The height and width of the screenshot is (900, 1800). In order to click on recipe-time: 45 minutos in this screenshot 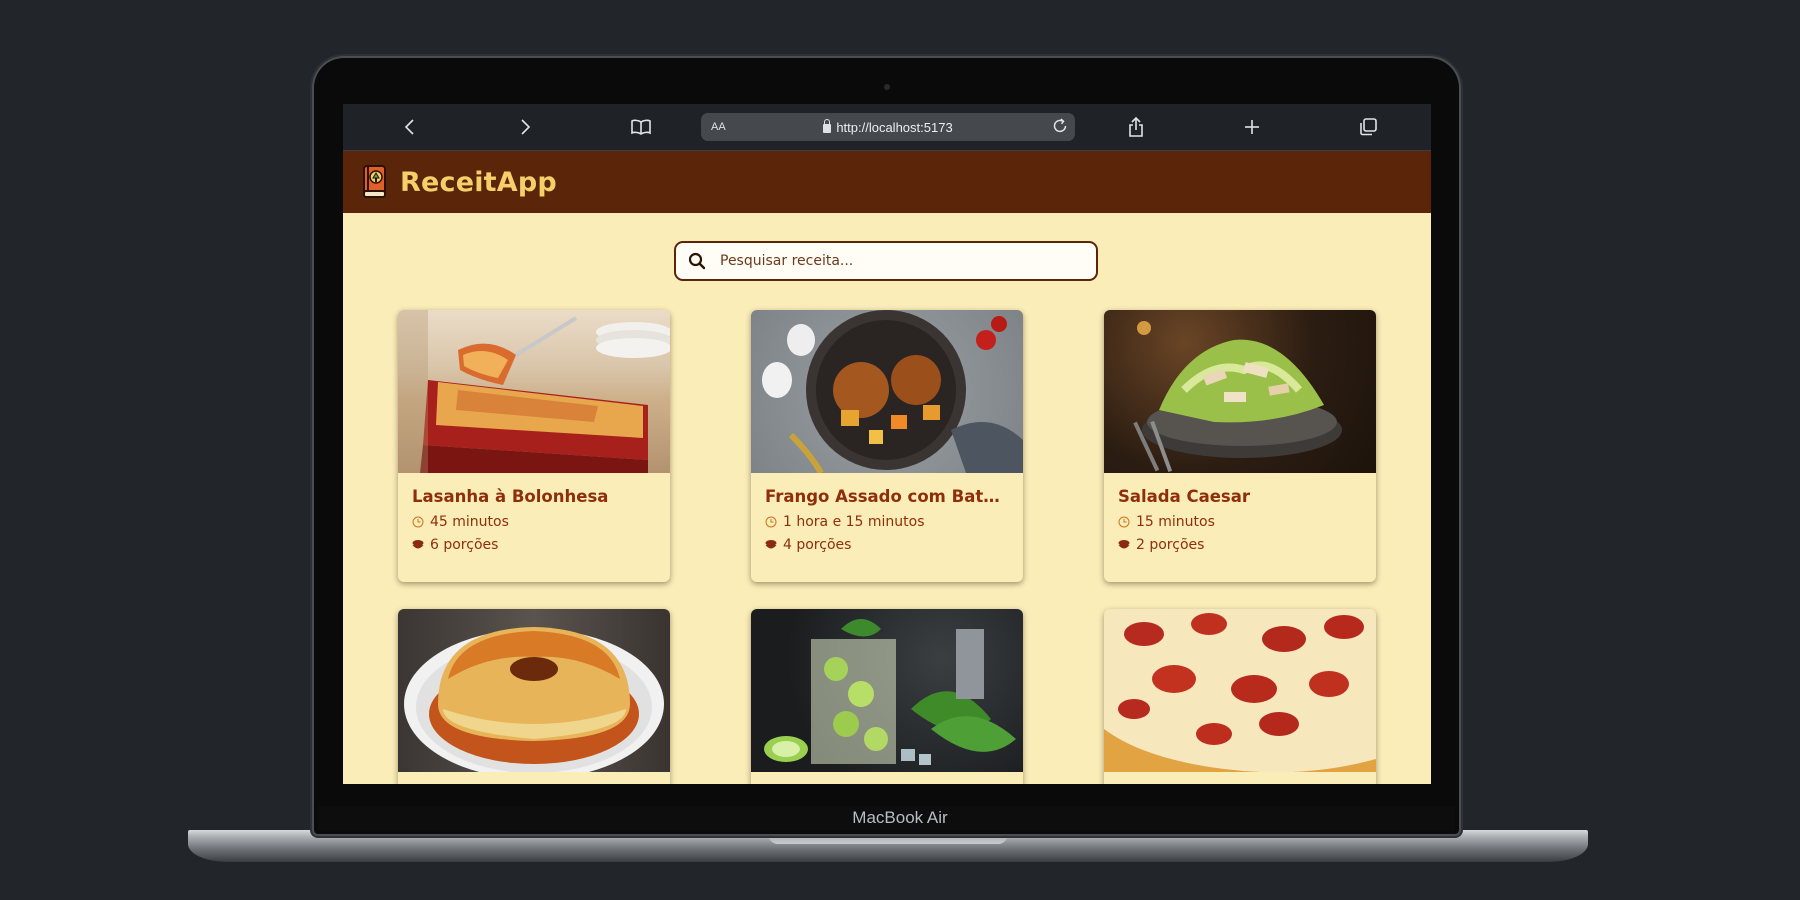, I will do `click(534, 521)`.